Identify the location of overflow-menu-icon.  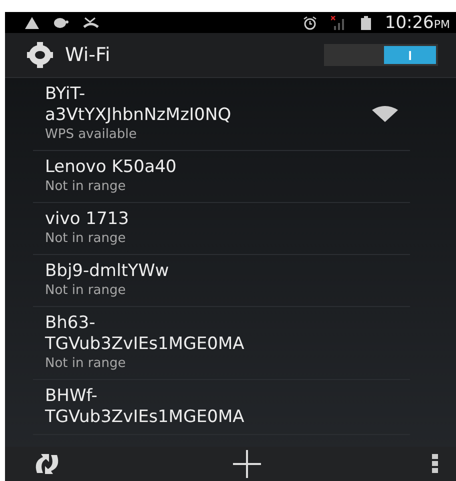
(435, 464).